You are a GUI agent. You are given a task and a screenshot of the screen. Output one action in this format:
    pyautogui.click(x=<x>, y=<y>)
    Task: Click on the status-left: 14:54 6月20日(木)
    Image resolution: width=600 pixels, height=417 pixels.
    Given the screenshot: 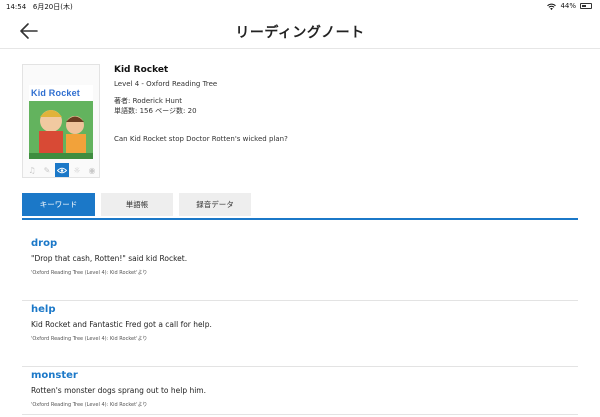 What is the action you would take?
    pyautogui.click(x=39, y=7)
    